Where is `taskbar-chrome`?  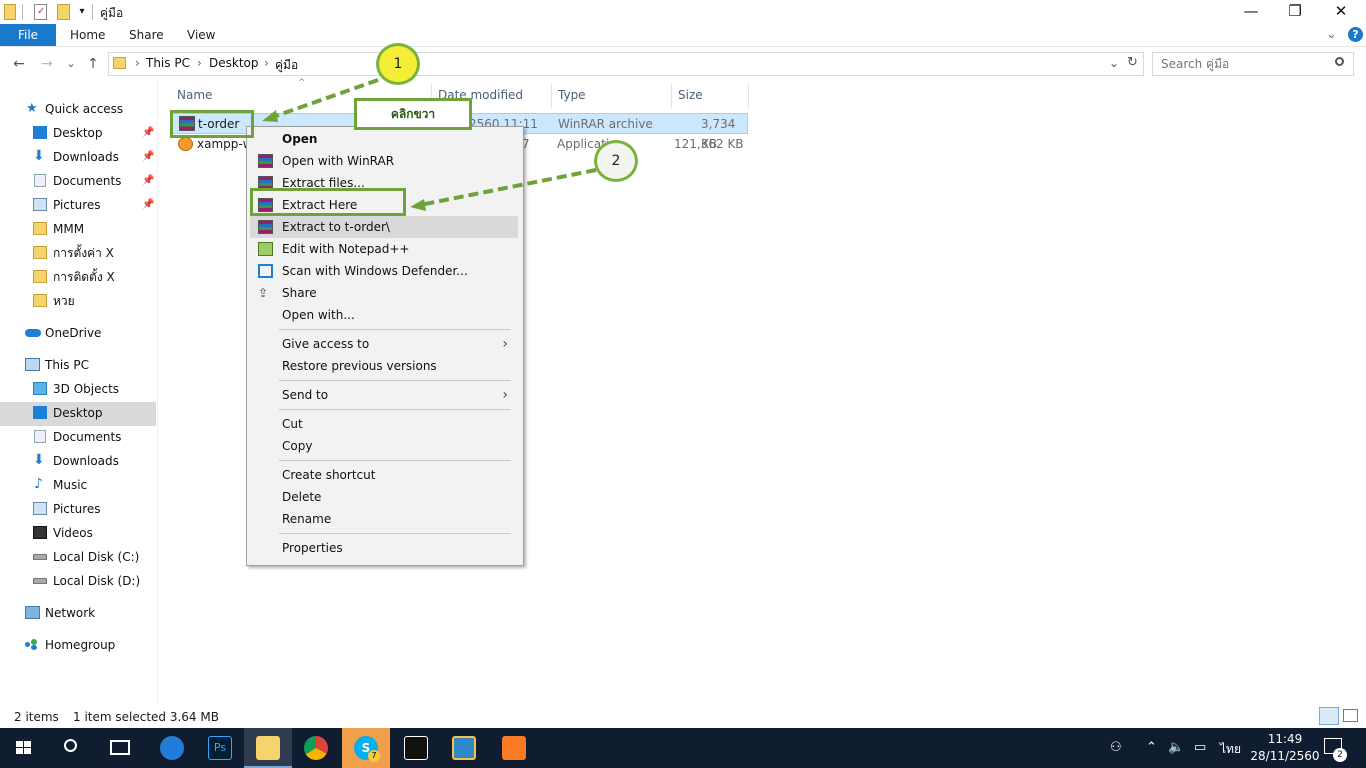 taskbar-chrome is located at coordinates (316, 748).